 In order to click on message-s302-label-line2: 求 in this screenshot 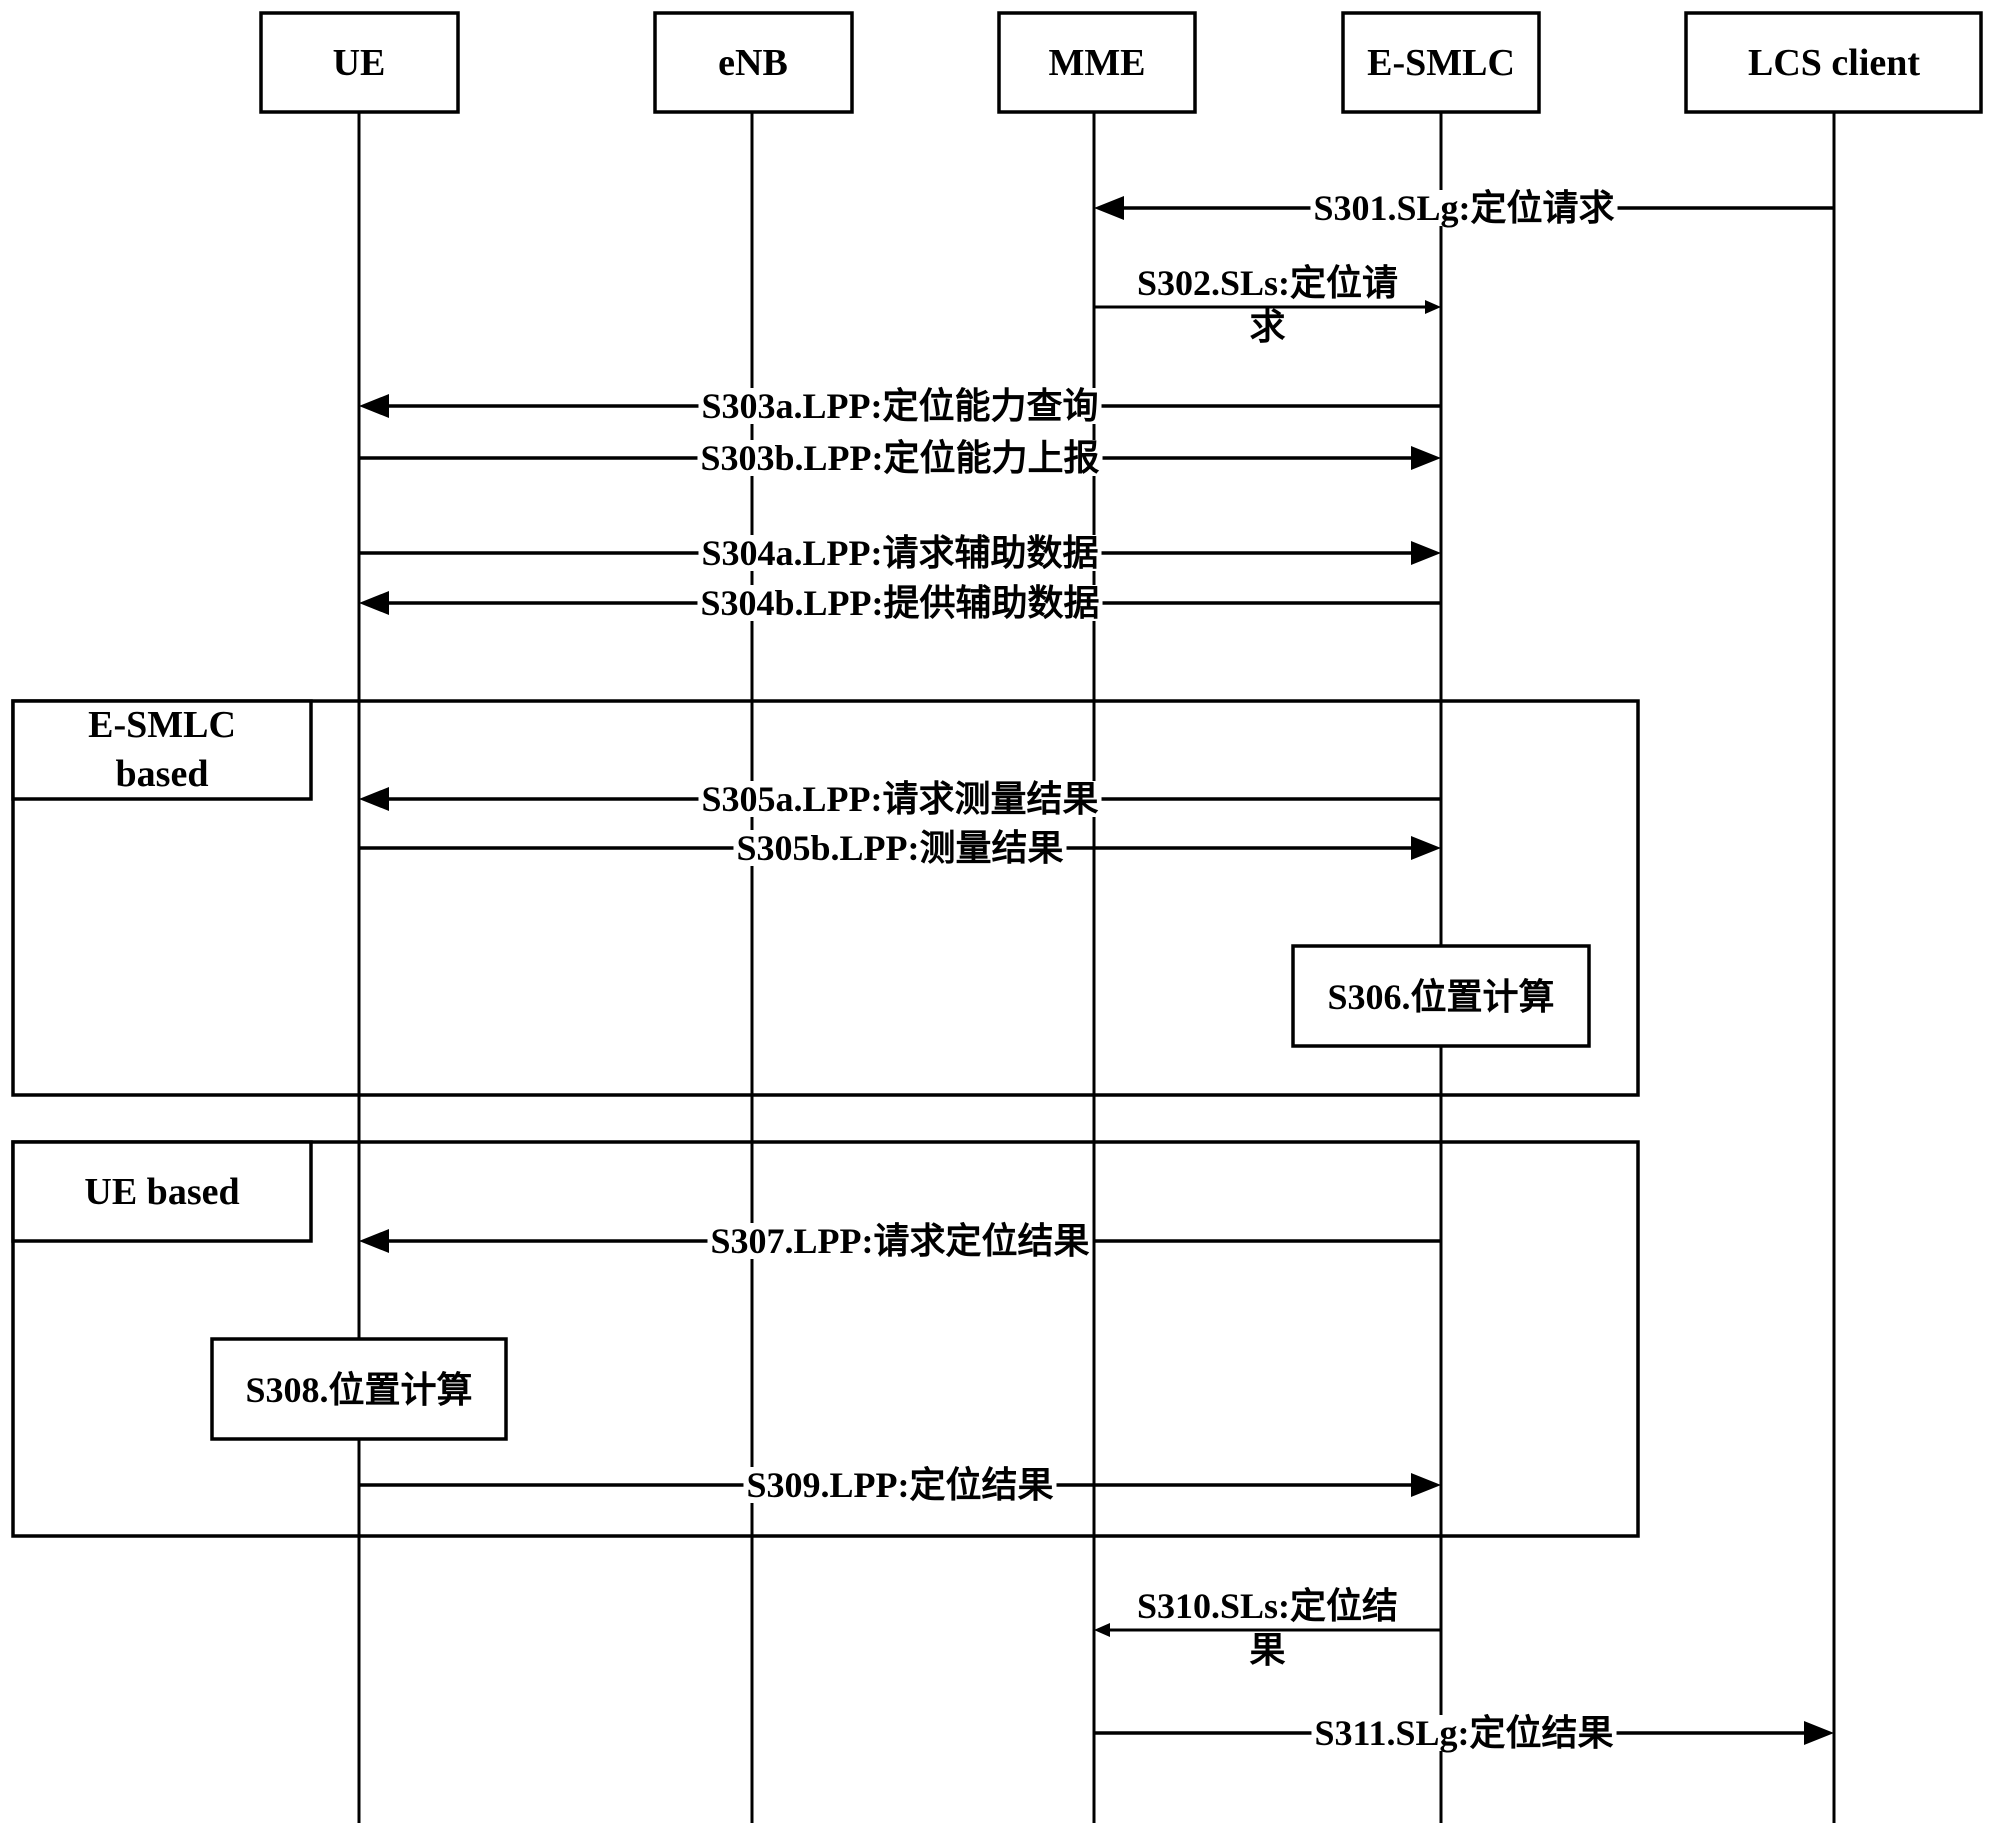, I will do `click(1267, 327)`.